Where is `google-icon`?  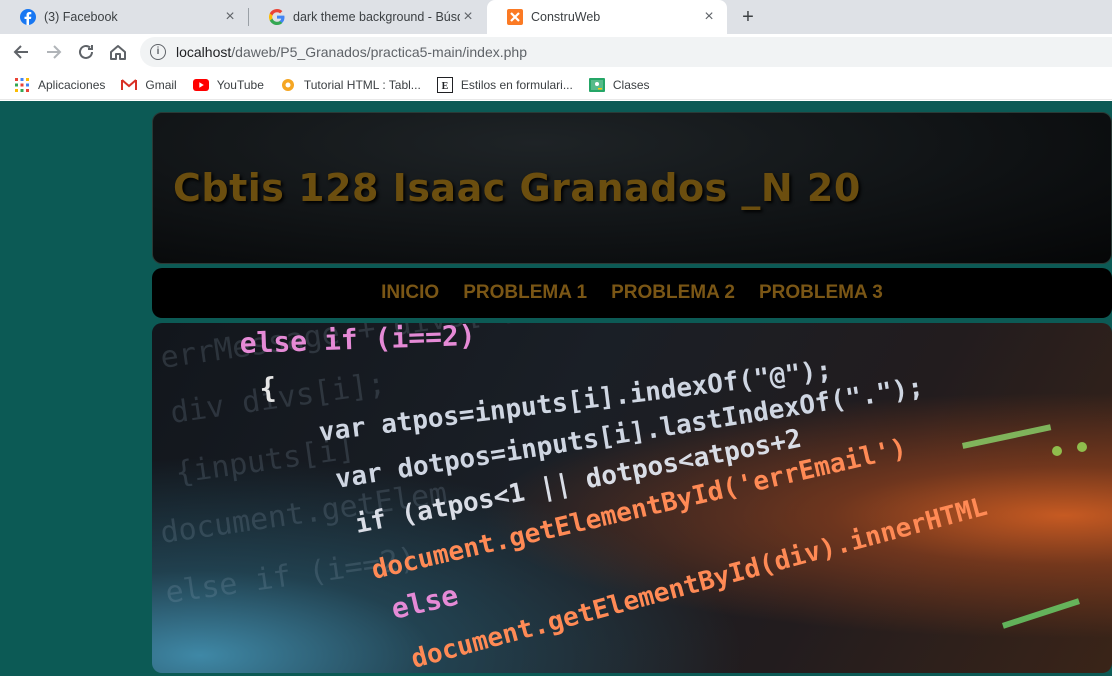
google-icon is located at coordinates (277, 17).